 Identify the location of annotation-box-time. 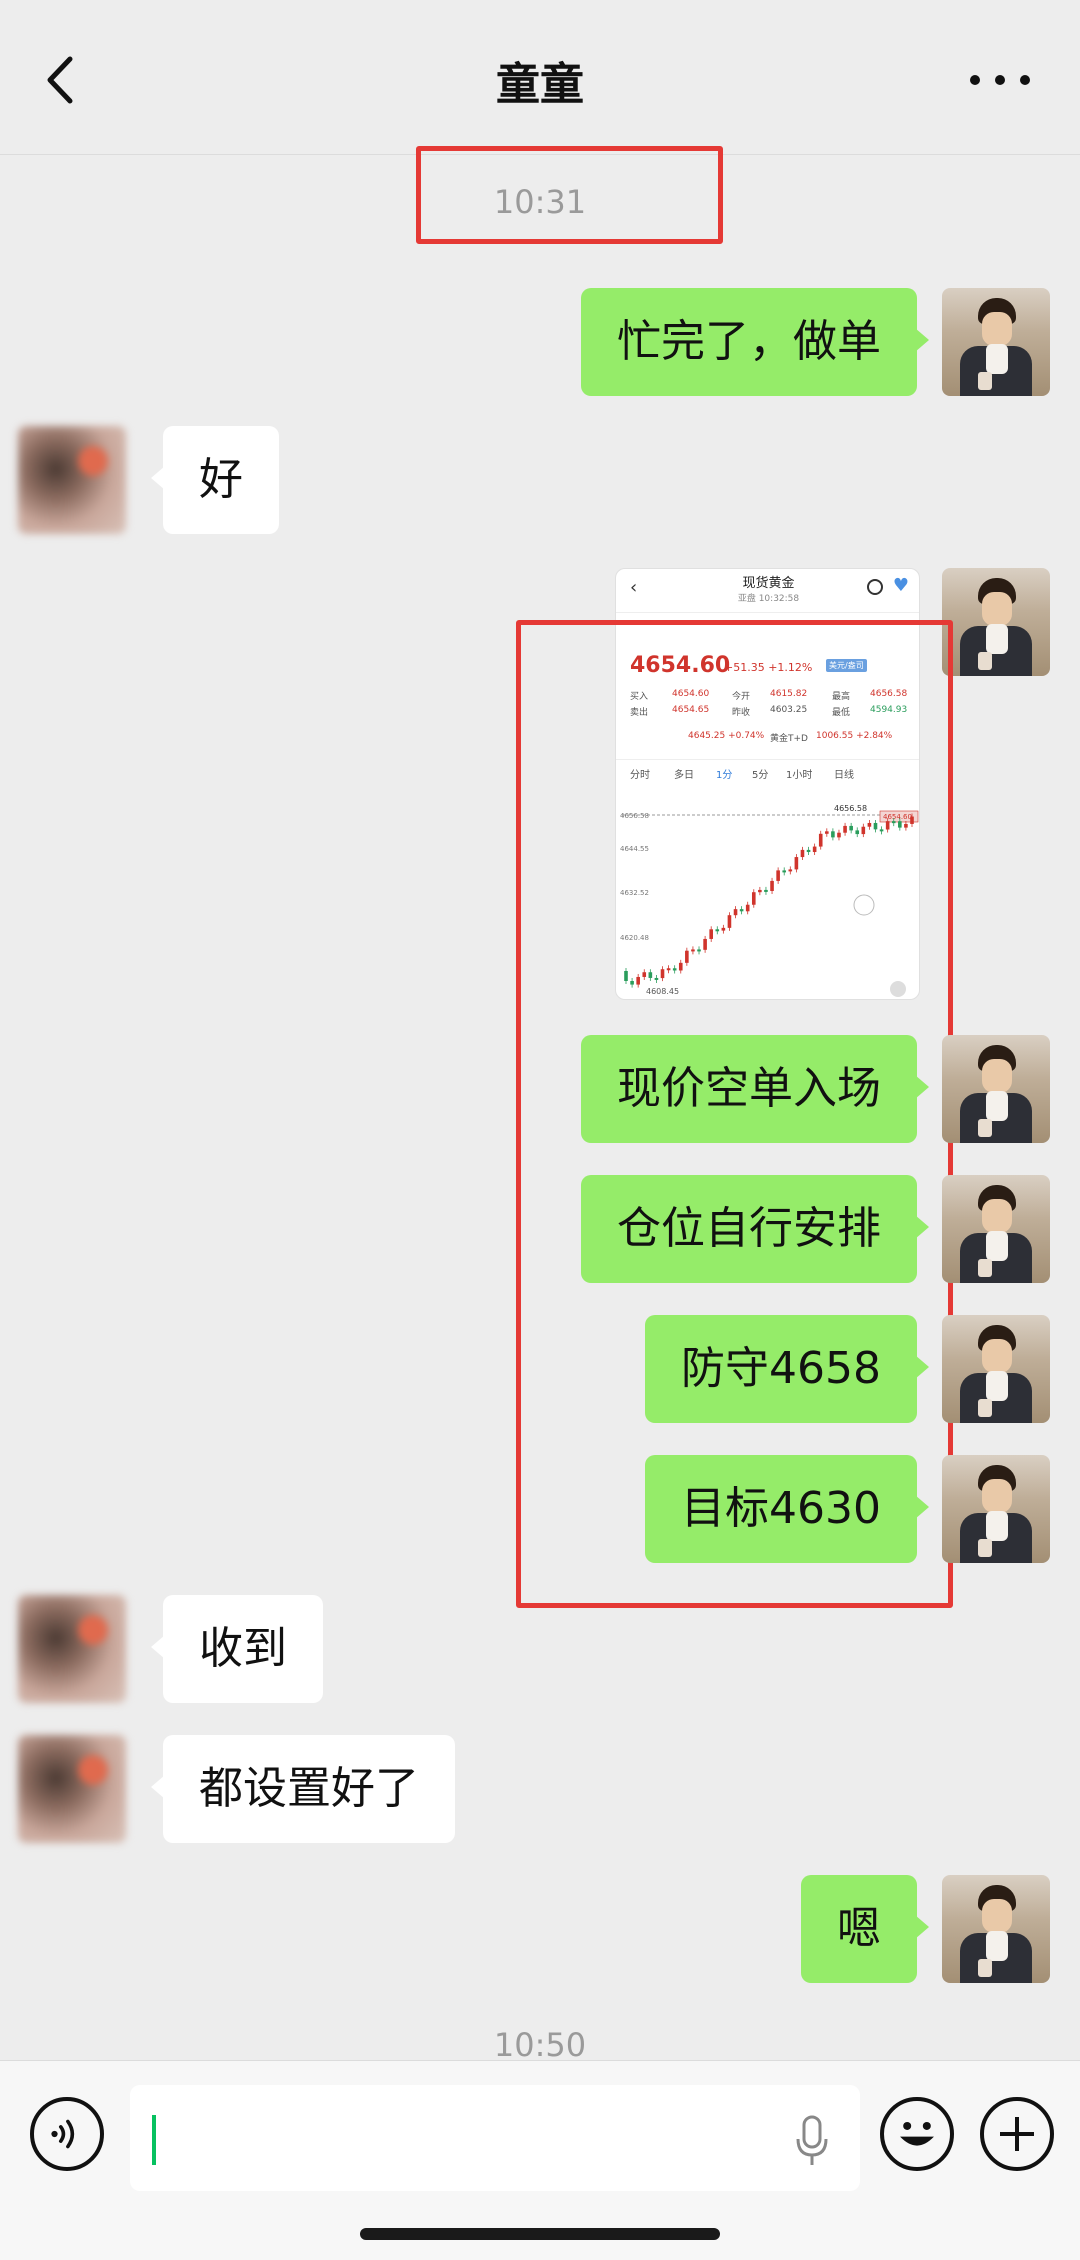
(569, 195).